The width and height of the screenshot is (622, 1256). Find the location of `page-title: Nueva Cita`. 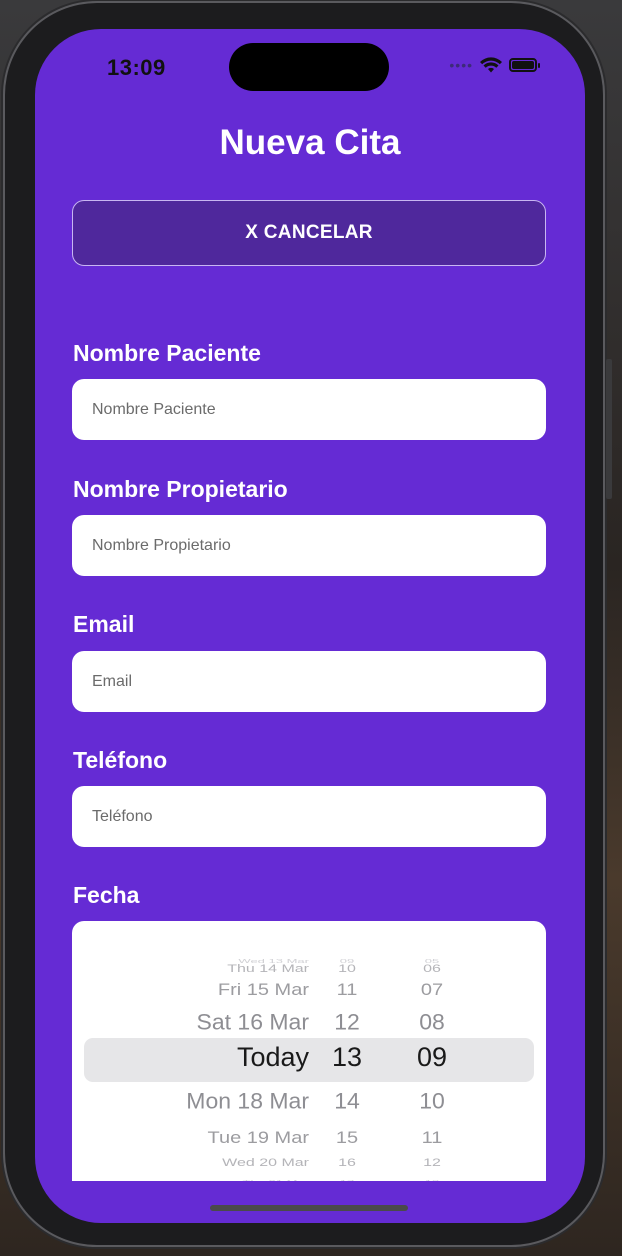

page-title: Nueva Cita is located at coordinates (310, 143).